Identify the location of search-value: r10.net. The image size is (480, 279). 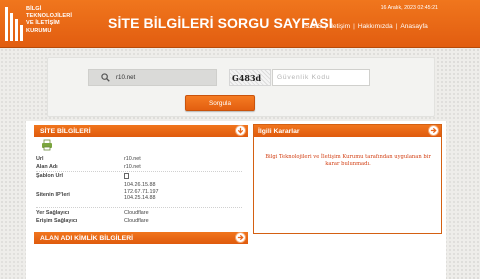
(126, 77).